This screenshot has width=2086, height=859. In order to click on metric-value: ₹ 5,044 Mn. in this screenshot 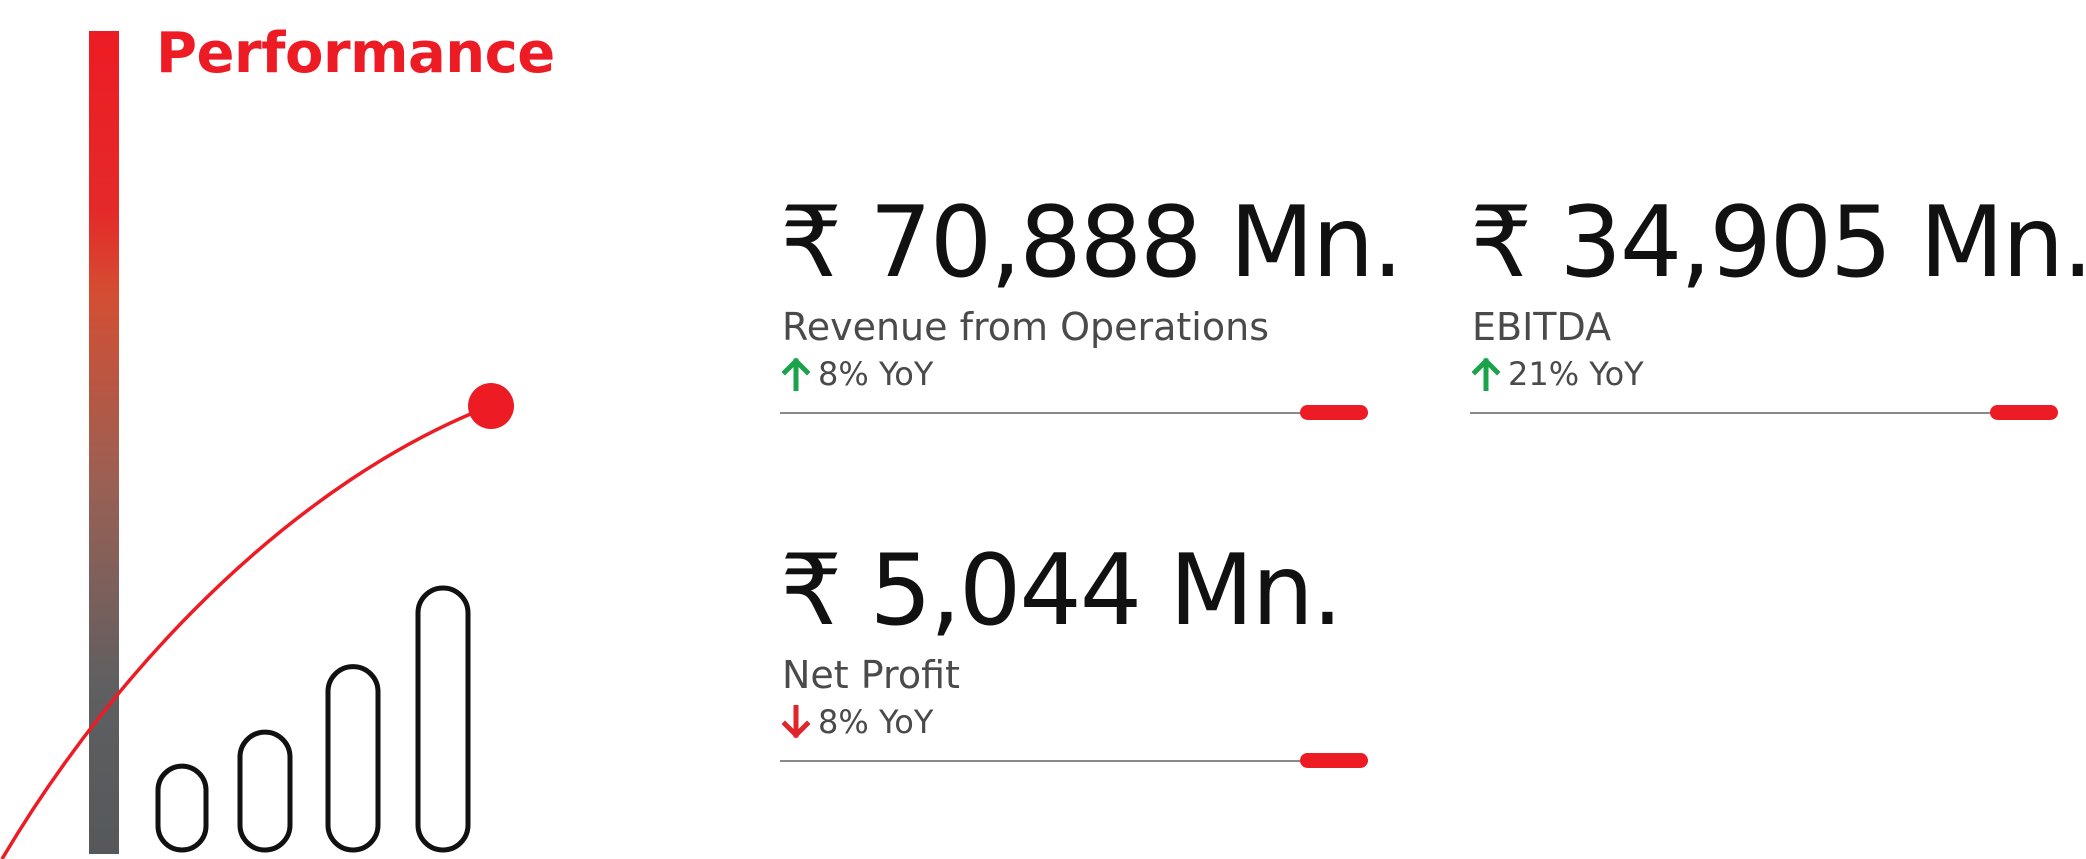, I will do `click(1061, 591)`.